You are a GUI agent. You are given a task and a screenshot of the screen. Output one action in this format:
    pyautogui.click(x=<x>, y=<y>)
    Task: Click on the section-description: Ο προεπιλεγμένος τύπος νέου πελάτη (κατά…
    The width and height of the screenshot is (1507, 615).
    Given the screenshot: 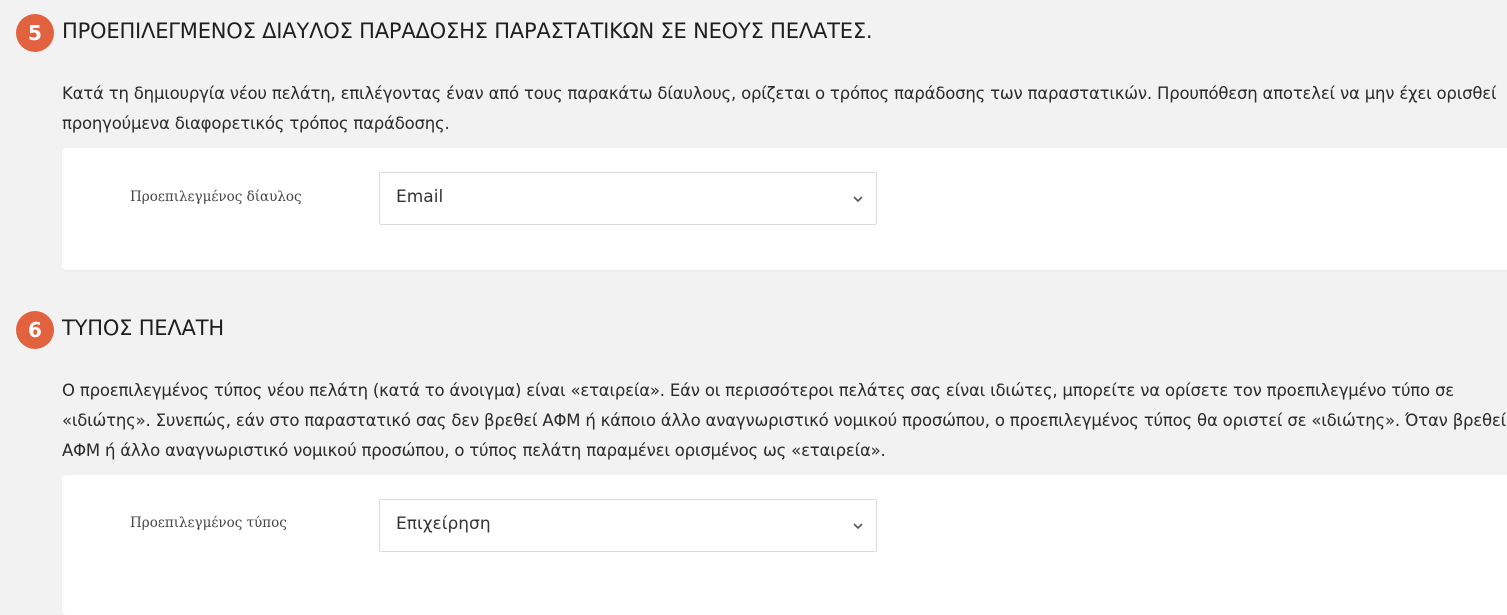 What is the action you would take?
    pyautogui.click(x=784, y=420)
    